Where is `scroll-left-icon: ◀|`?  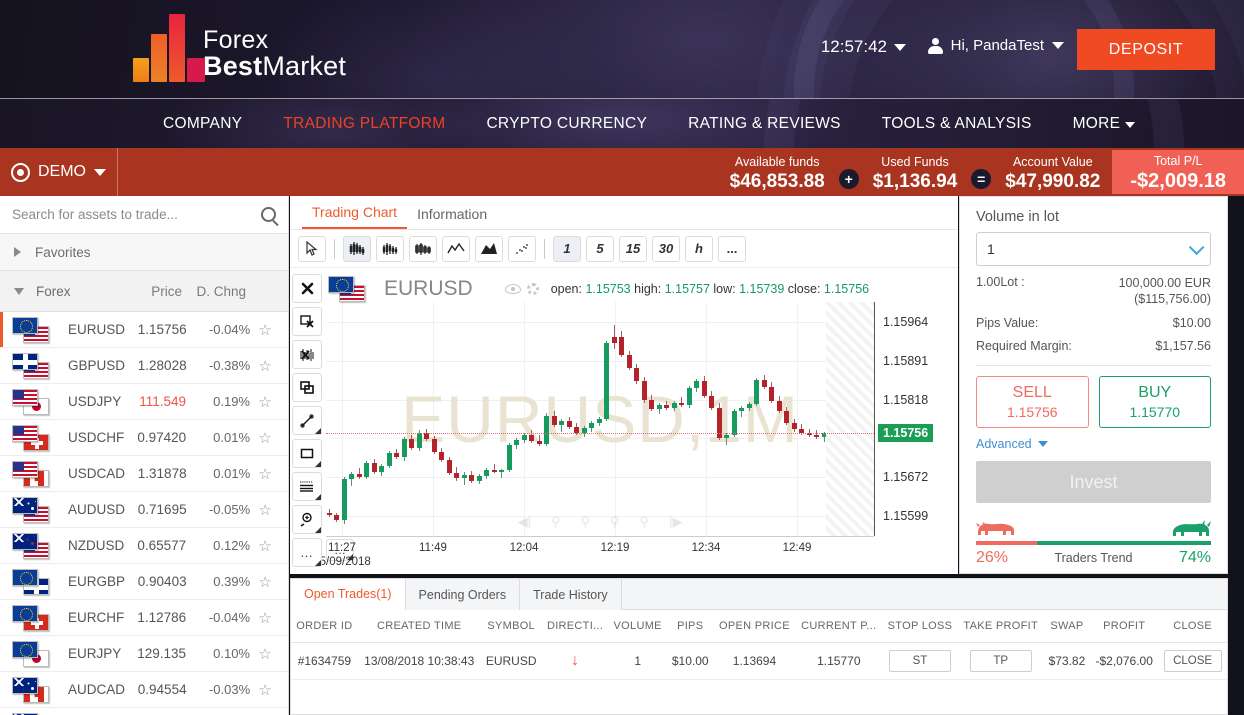 scroll-left-icon: ◀| is located at coordinates (524, 522).